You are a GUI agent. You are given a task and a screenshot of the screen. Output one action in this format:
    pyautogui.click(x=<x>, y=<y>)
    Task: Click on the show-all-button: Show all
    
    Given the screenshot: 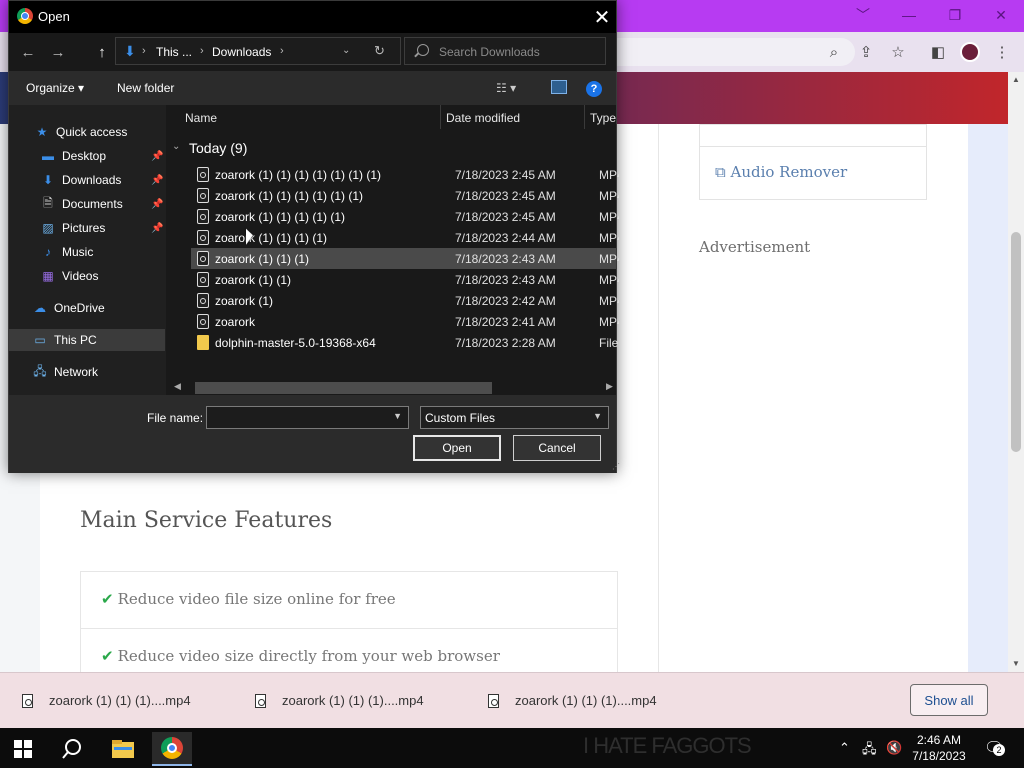 What is the action you would take?
    pyautogui.click(x=949, y=700)
    